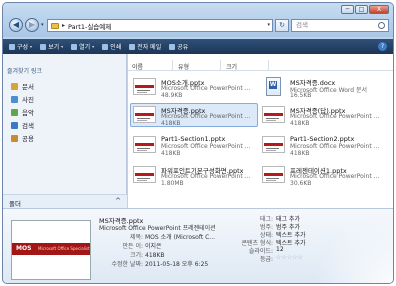 The width and height of the screenshot is (396, 286). I want to click on recent-pages-dropdown-icon: ▾, so click(42, 25).